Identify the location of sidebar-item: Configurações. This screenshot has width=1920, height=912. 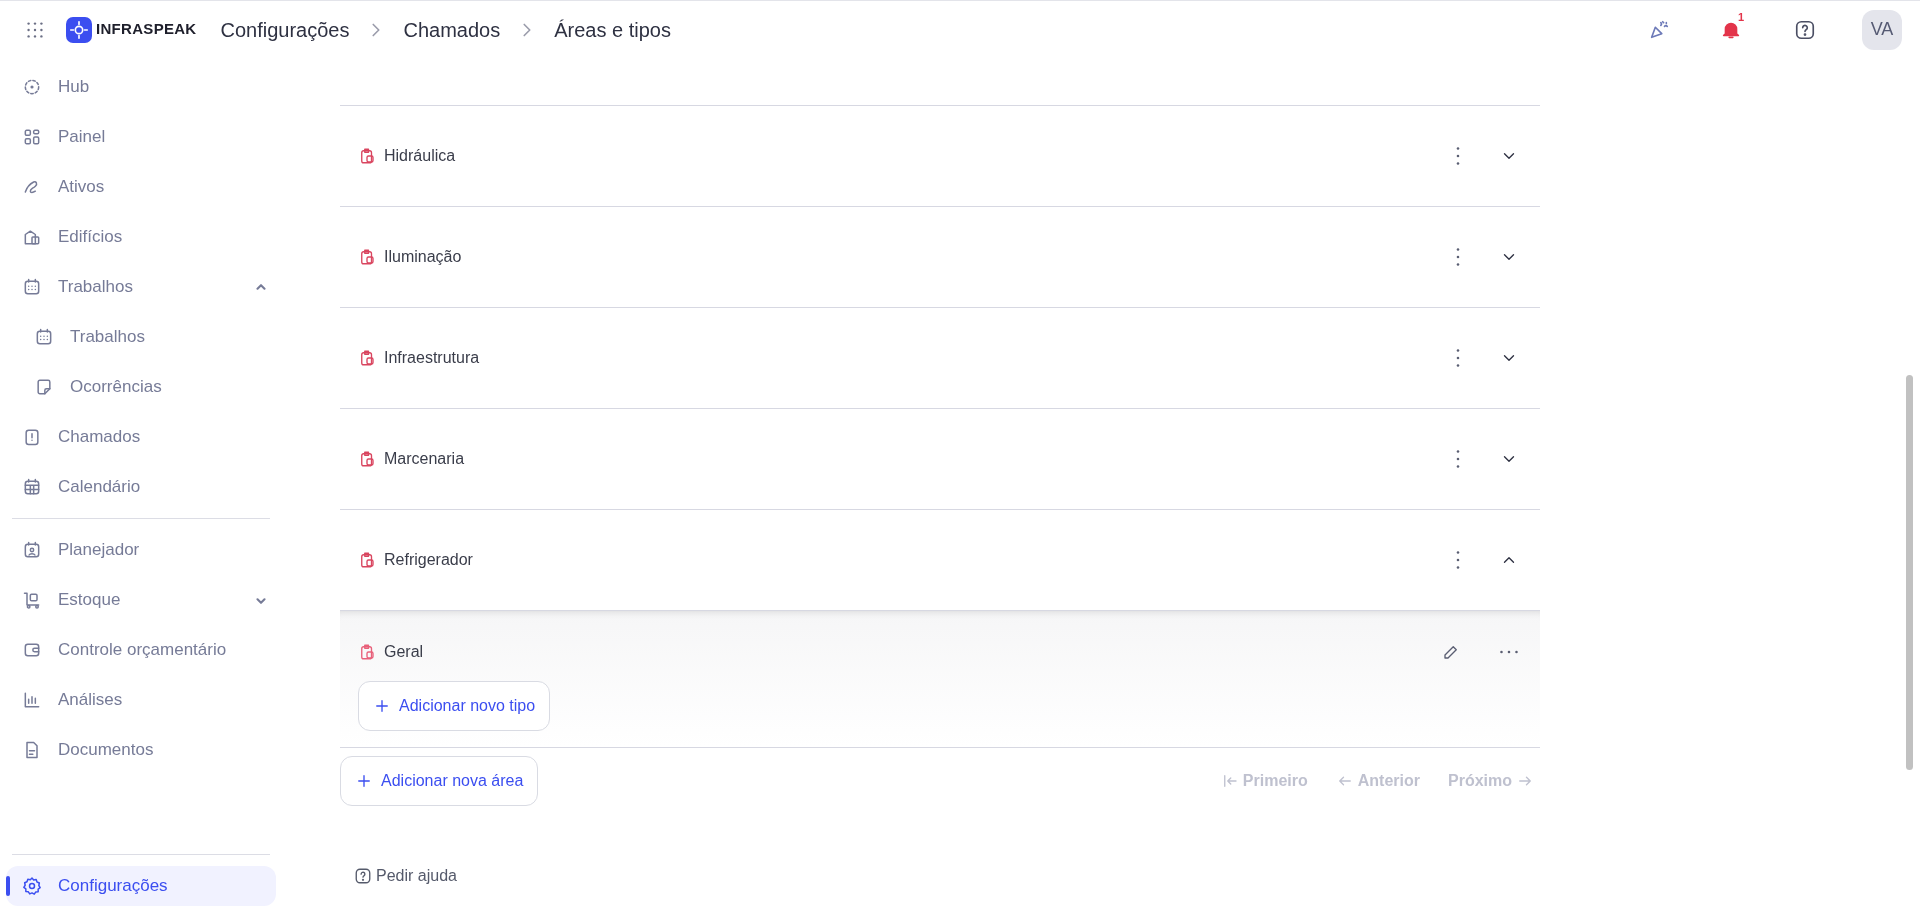
(141, 886).